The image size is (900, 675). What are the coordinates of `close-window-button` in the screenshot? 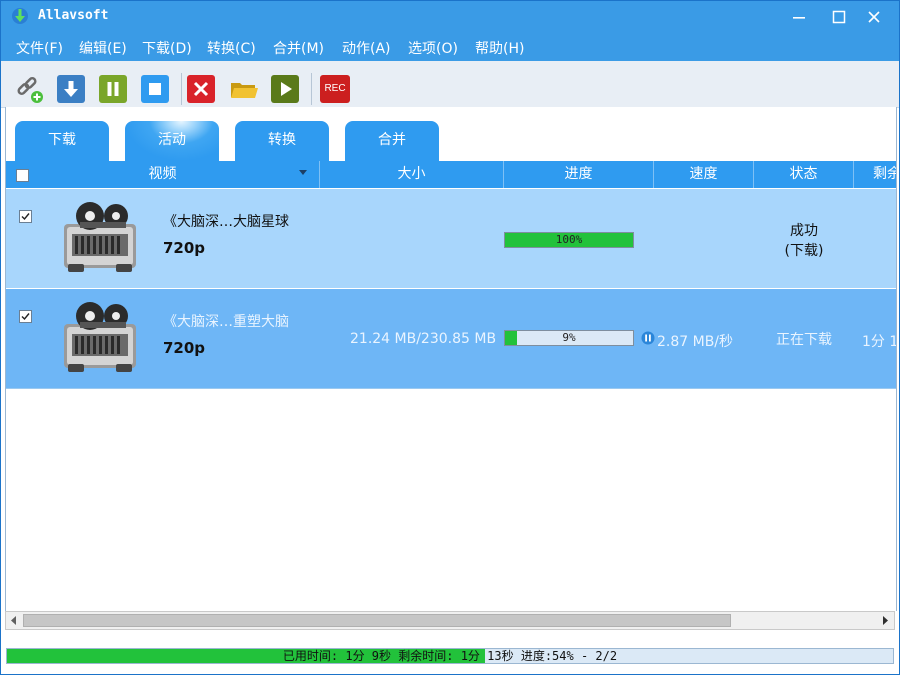 It's located at (874, 16).